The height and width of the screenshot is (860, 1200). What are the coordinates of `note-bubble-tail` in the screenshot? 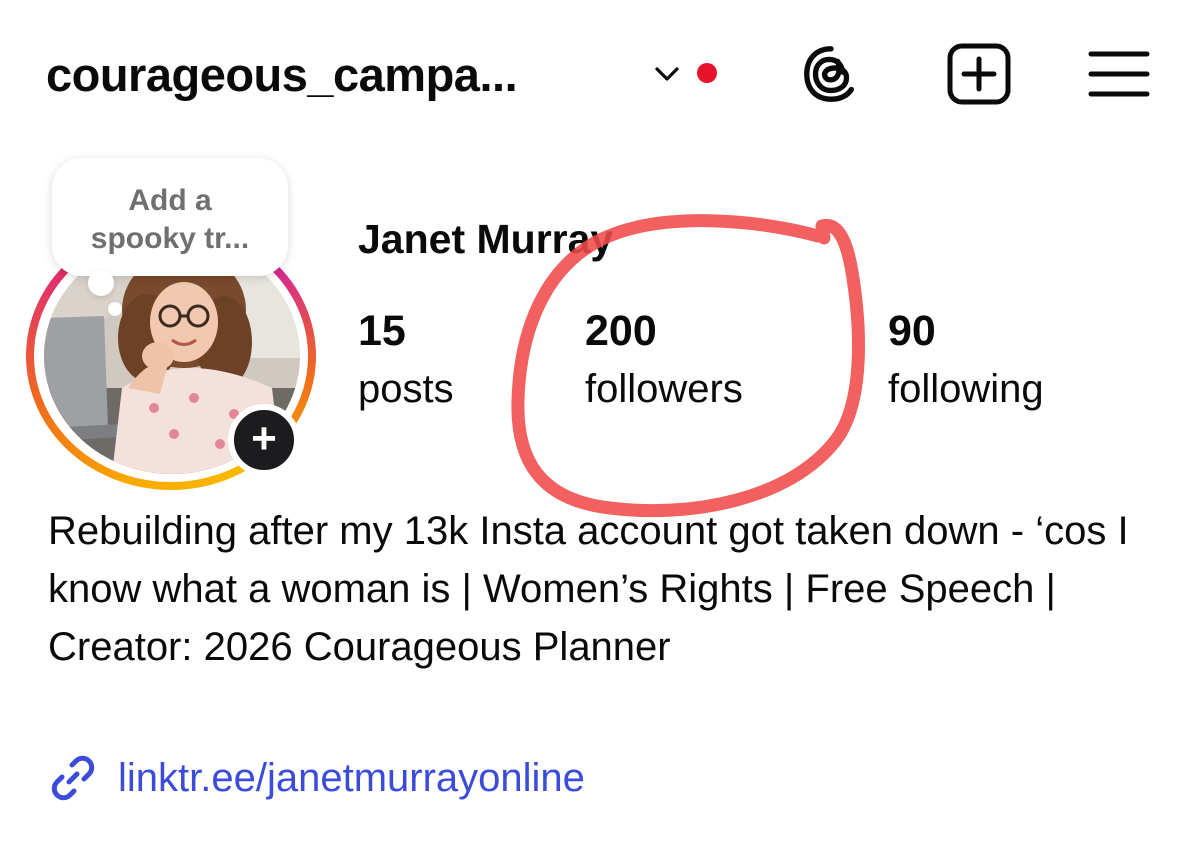 It's located at (101, 283).